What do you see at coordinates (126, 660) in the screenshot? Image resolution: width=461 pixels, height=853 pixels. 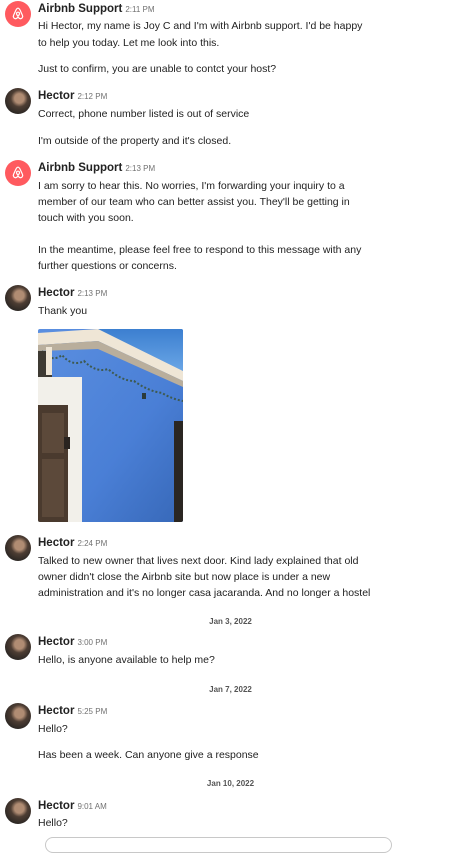 I see `message-text: Hello, is anyone available to help me?` at bounding box center [126, 660].